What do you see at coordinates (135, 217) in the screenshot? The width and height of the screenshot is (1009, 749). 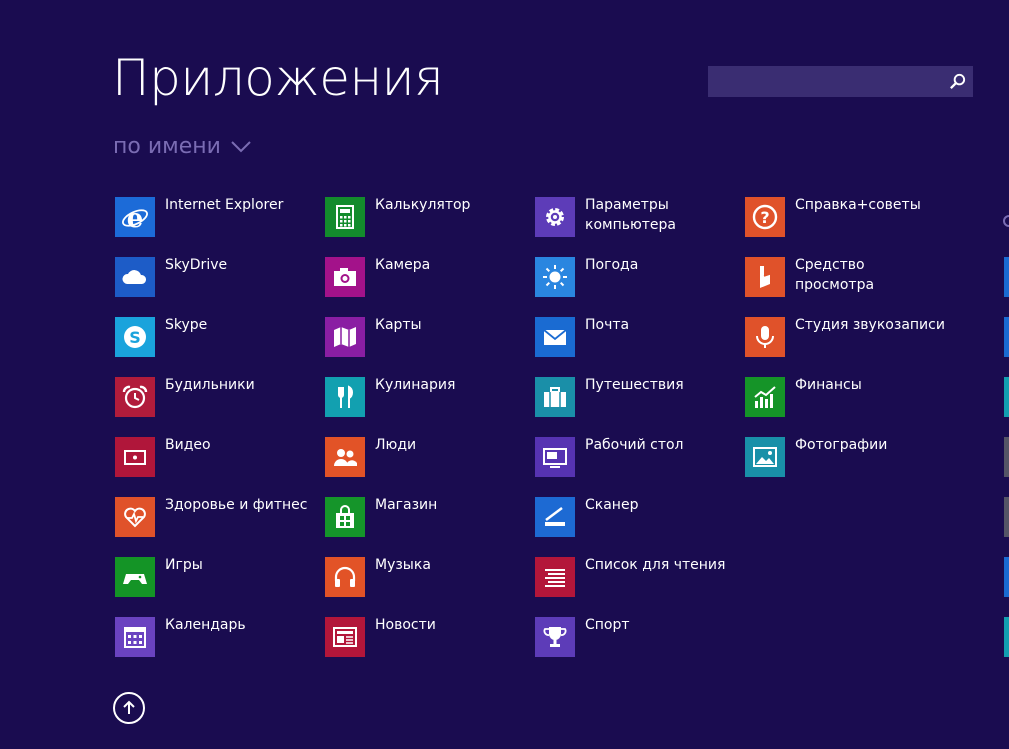 I see `internet-explorer-icon: e` at bounding box center [135, 217].